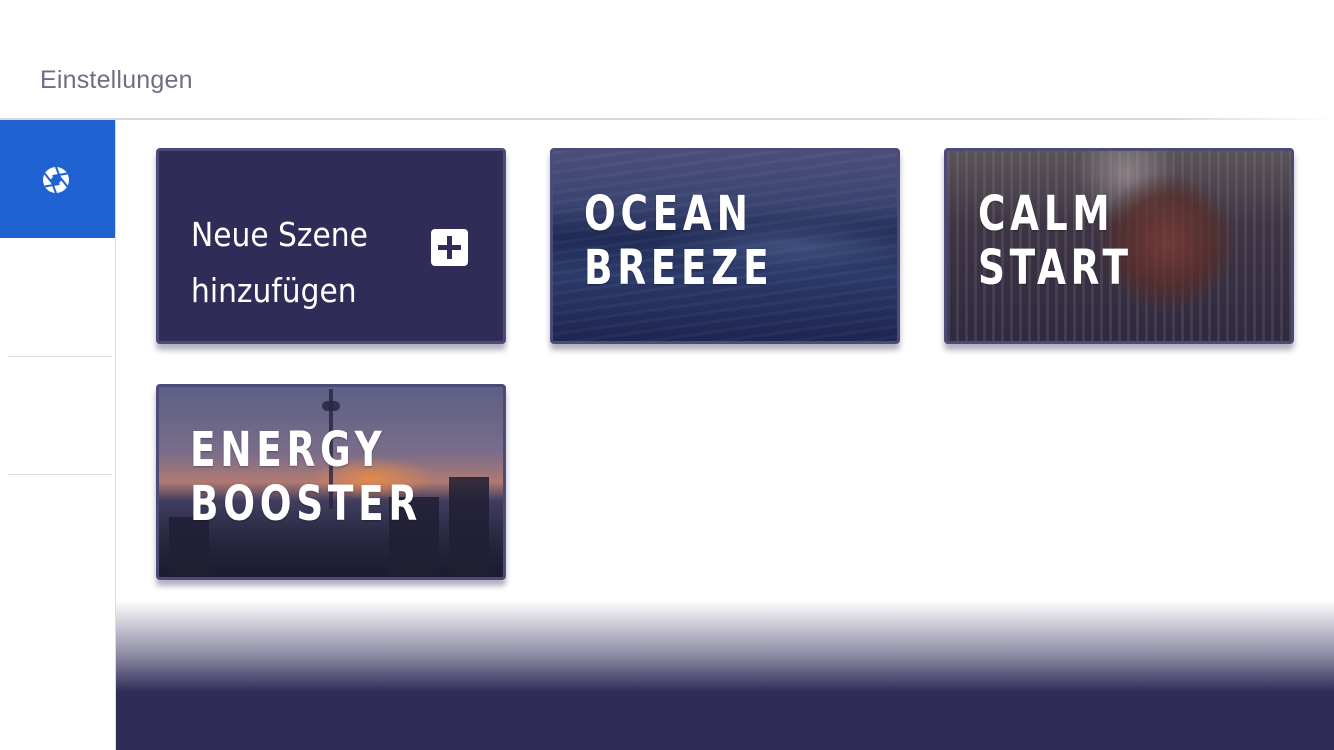  What do you see at coordinates (449, 247) in the screenshot?
I see `plus-icon` at bounding box center [449, 247].